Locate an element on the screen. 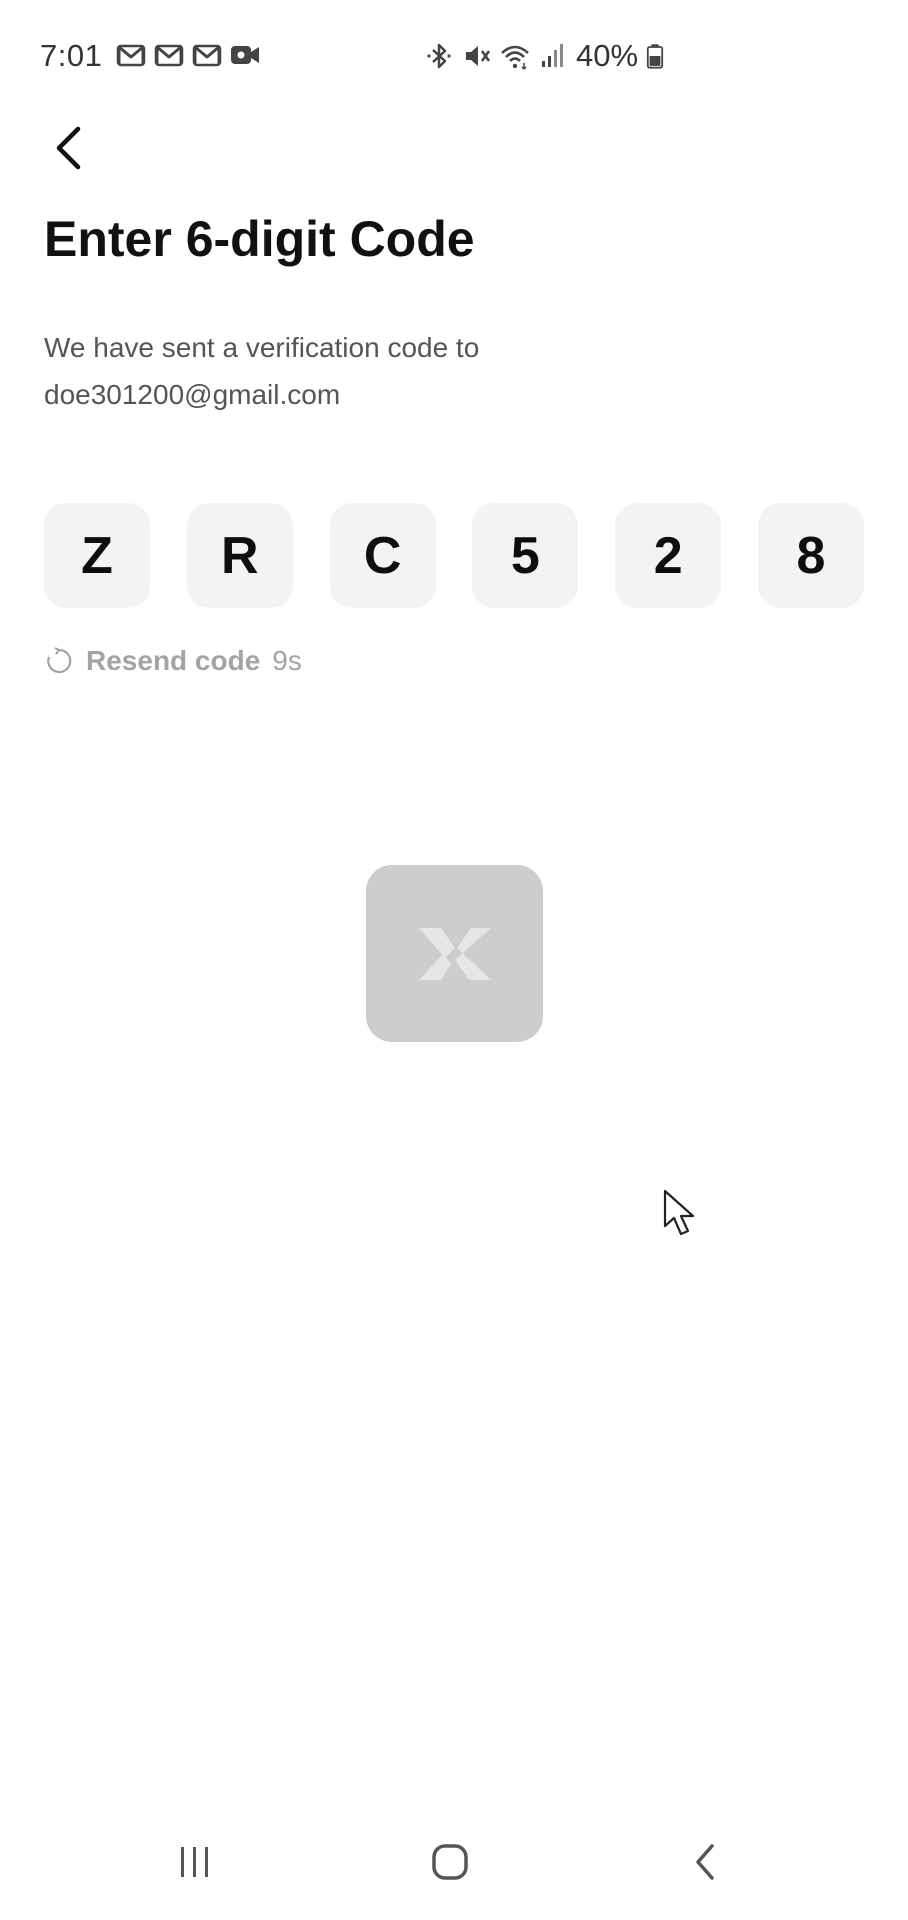 This screenshot has width=908, height=1920. code-digit-1: Z is located at coordinates (97, 555).